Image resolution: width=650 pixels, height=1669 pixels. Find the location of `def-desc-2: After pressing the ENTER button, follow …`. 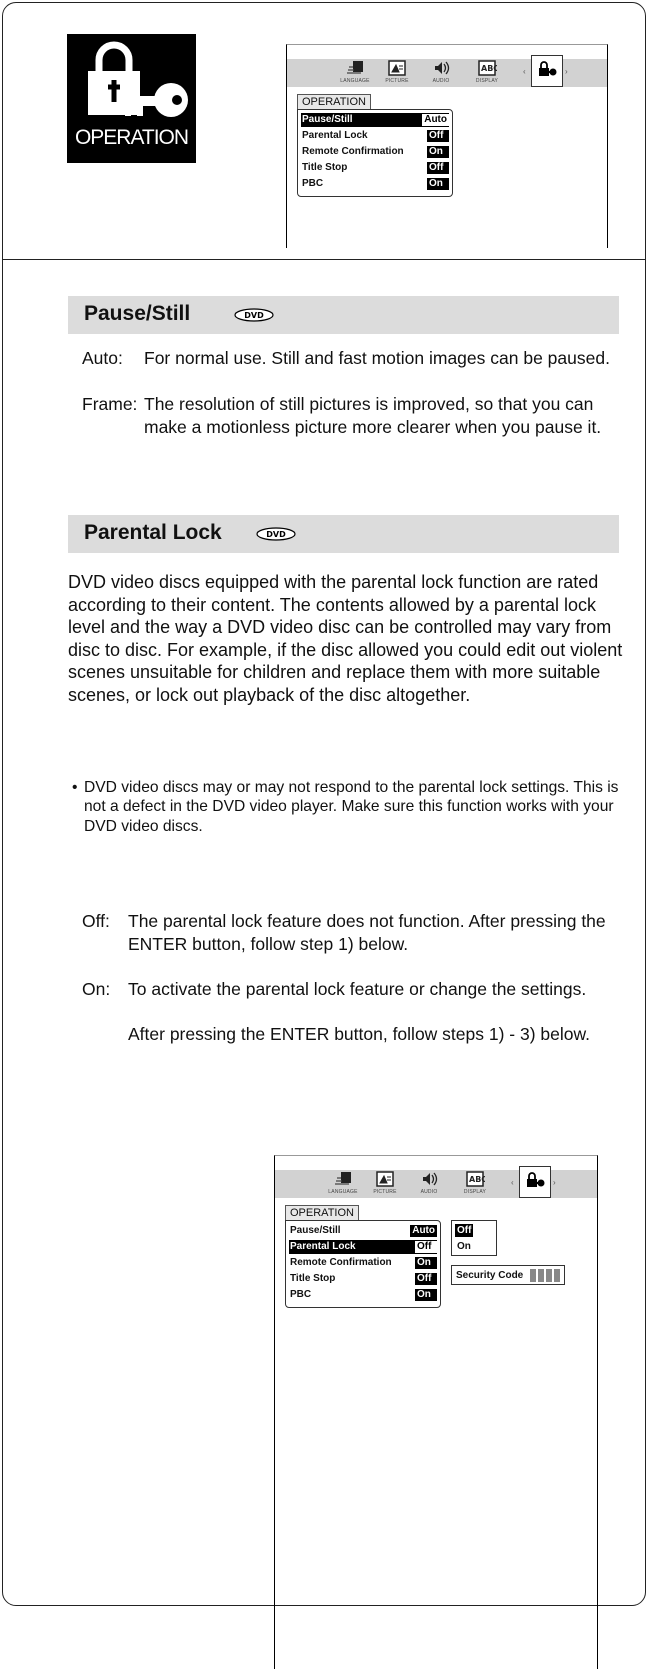

def-desc-2: After pressing the ENTER button, follow … is located at coordinates (359, 1034).